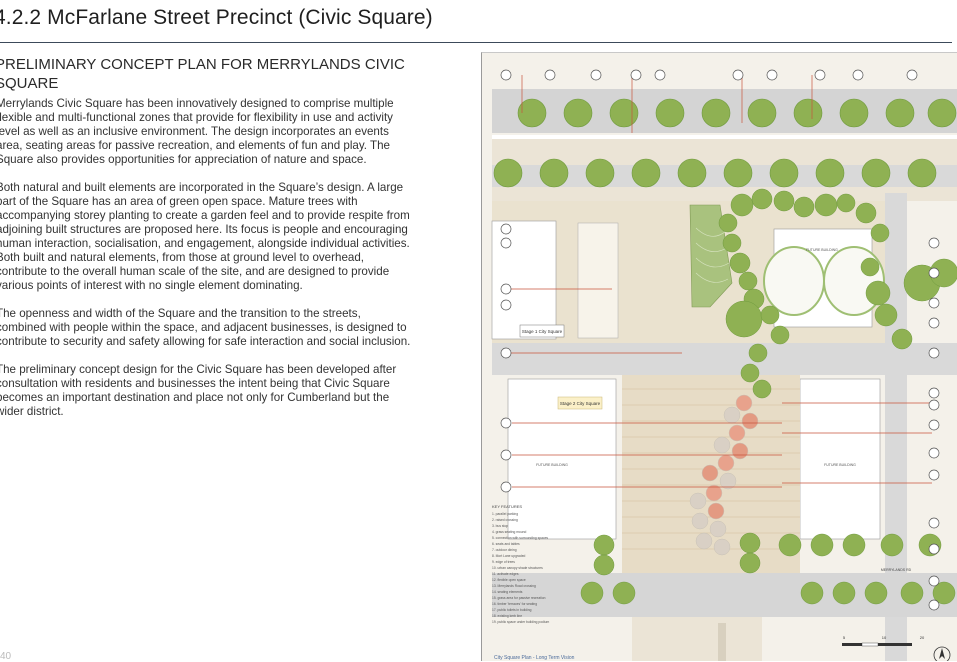 This screenshot has width=957, height=662. I want to click on key-feature: 9. edge of trees, so click(503, 562).